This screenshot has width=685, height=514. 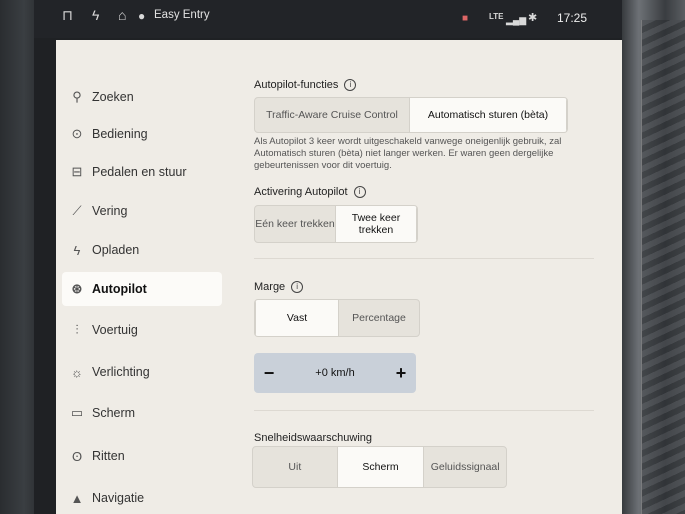 I want to click on screen-icon: ▭, so click(x=77, y=412).